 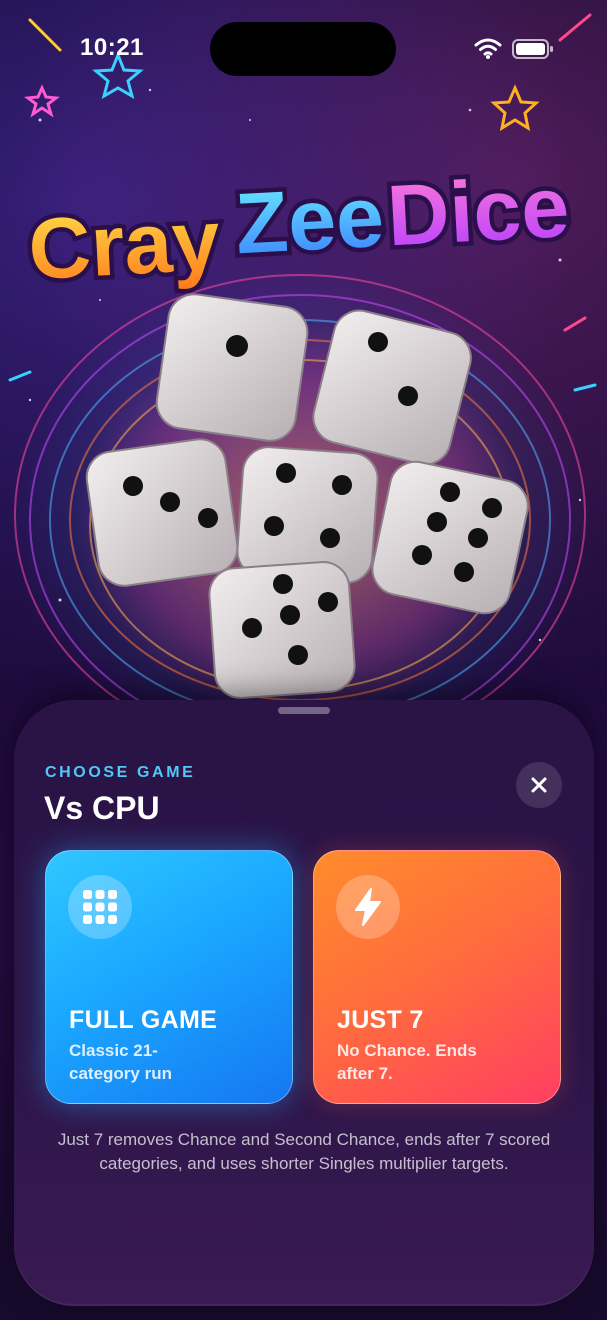 I want to click on dynamic-island, so click(x=303, y=49).